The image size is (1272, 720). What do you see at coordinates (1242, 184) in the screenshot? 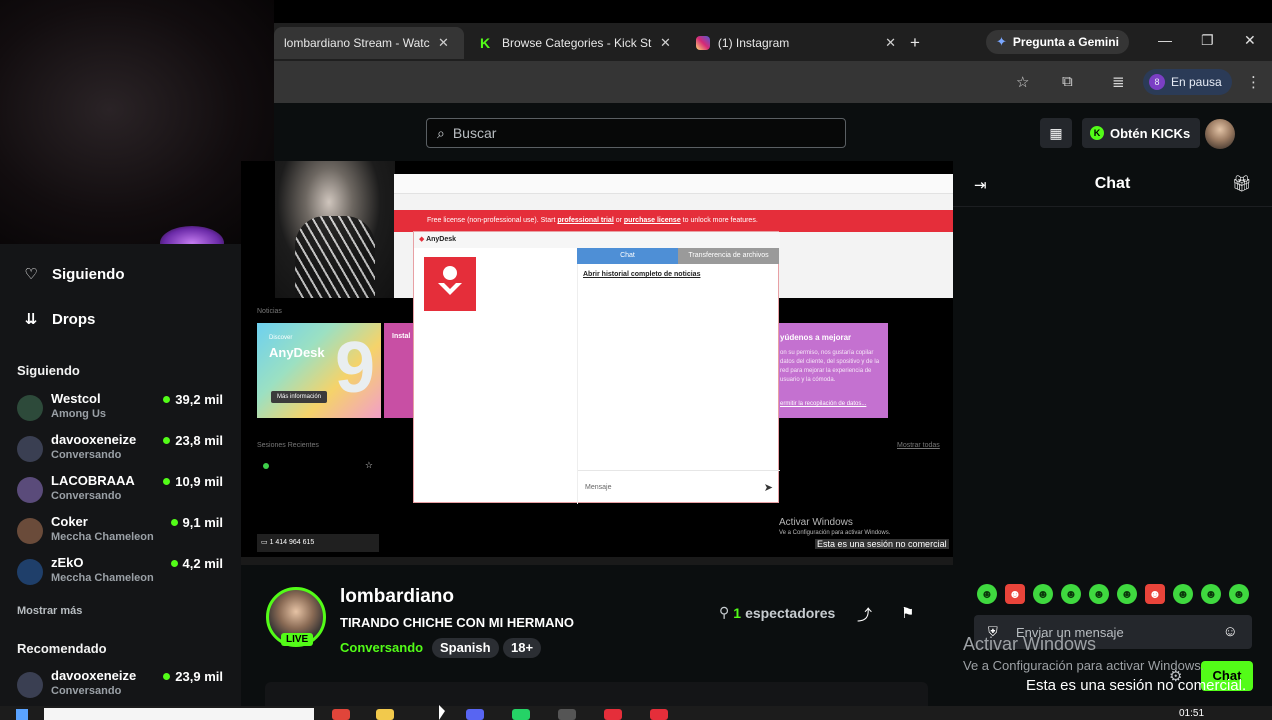
I see `gift-icon: 🎁︎` at bounding box center [1242, 184].